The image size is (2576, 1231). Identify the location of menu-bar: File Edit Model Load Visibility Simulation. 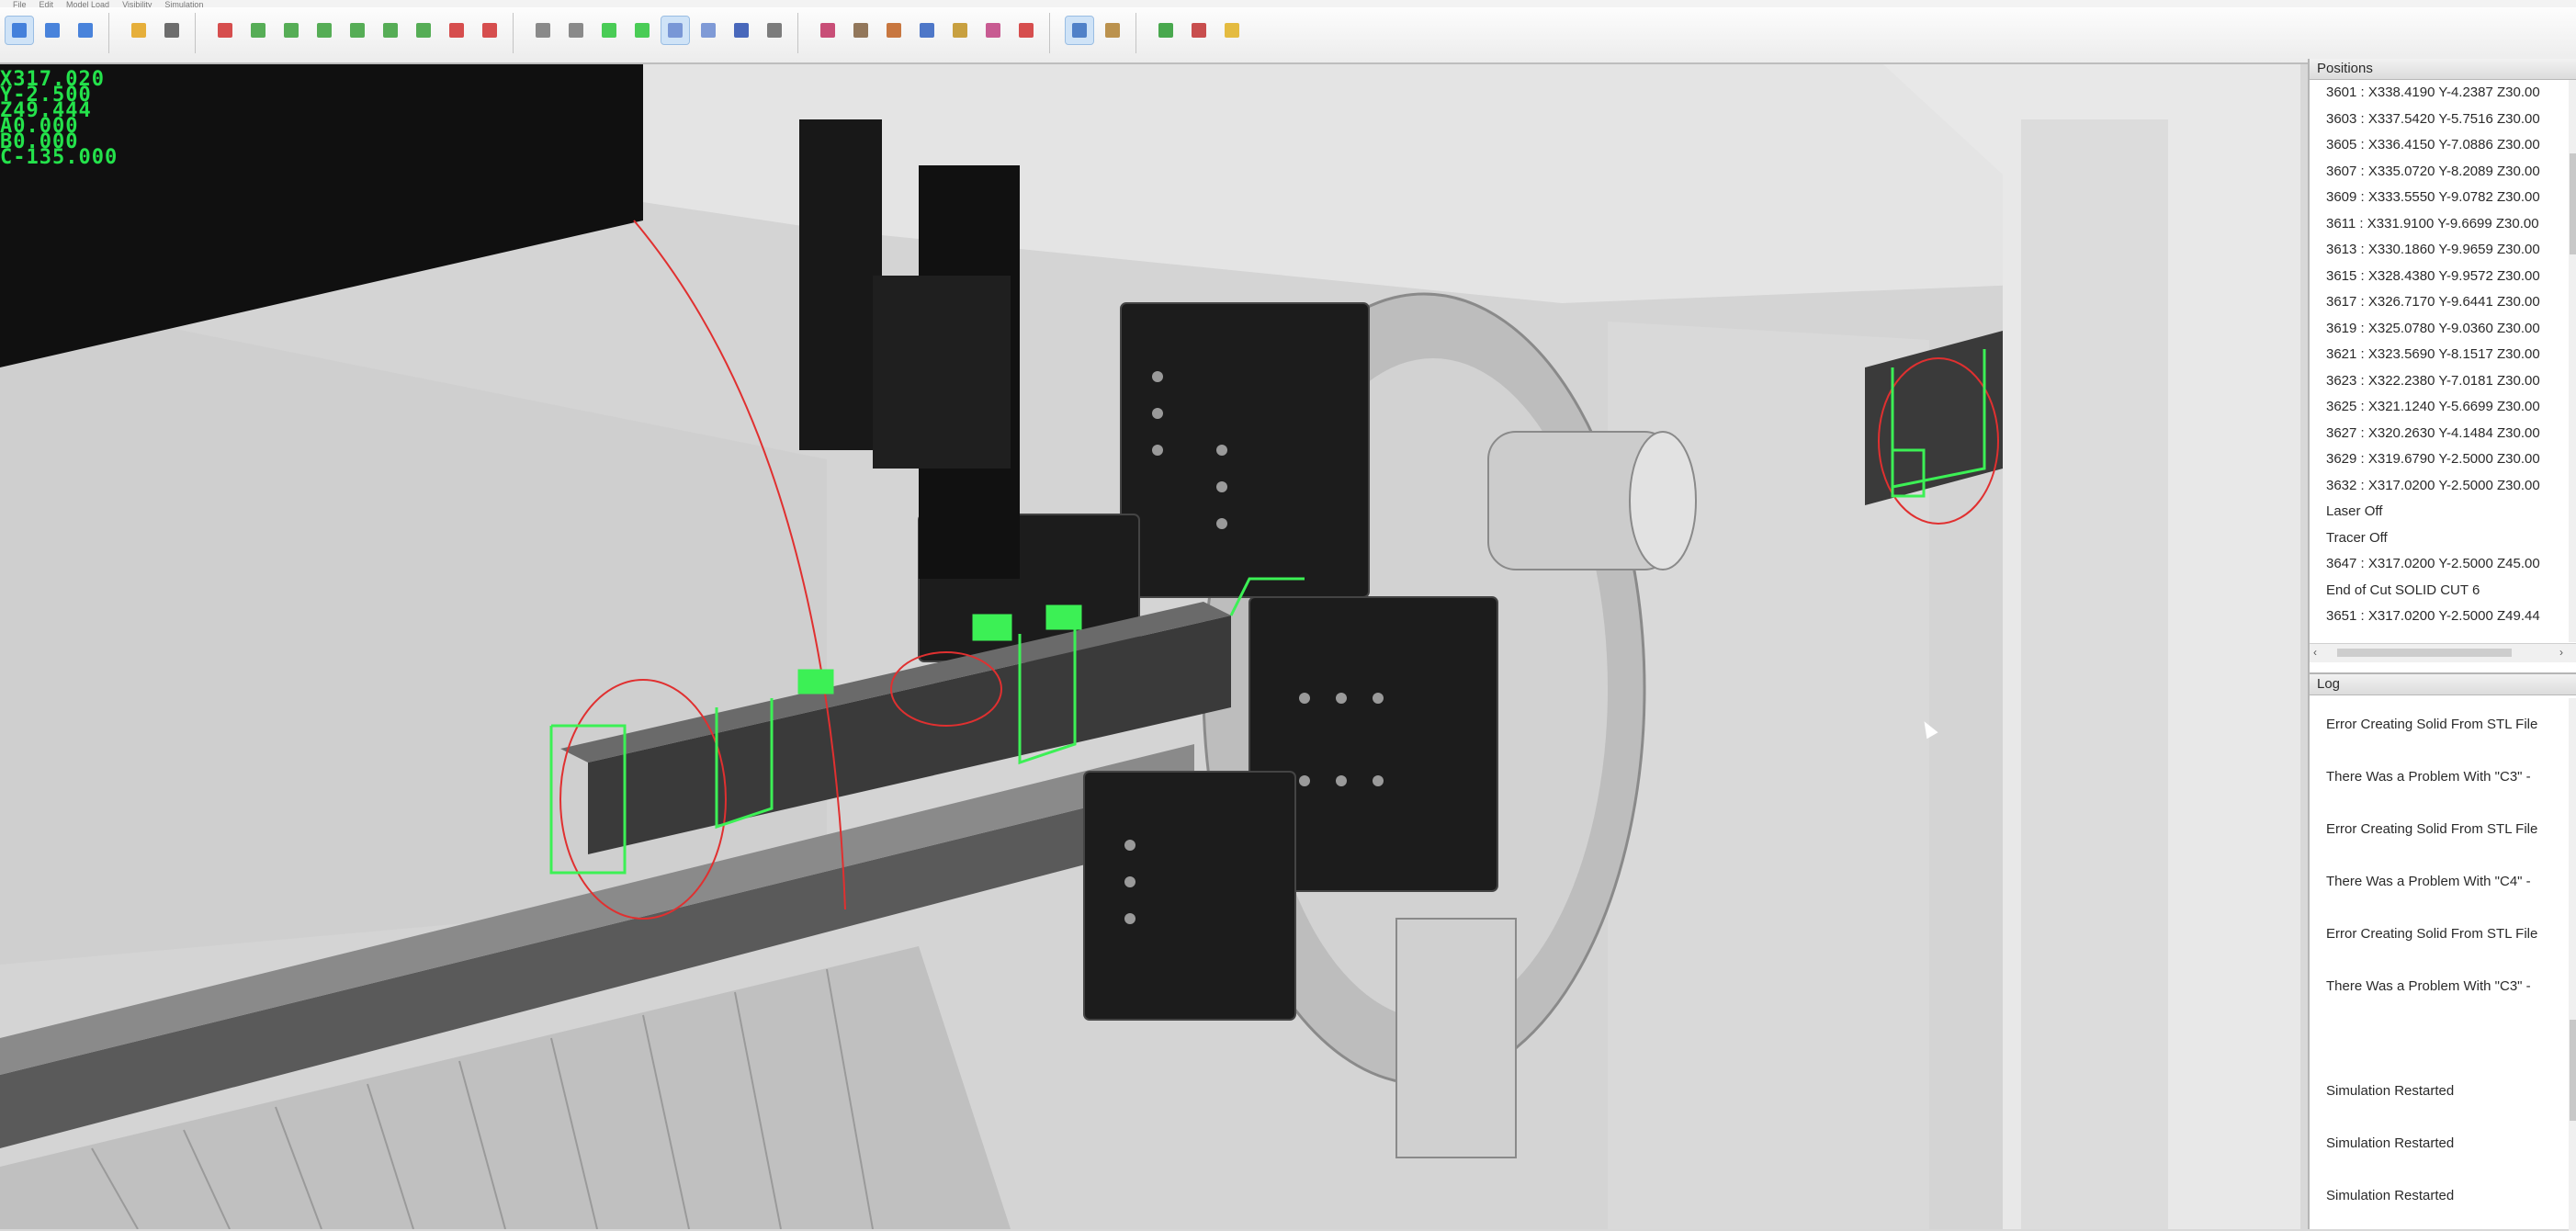
(1288, 3).